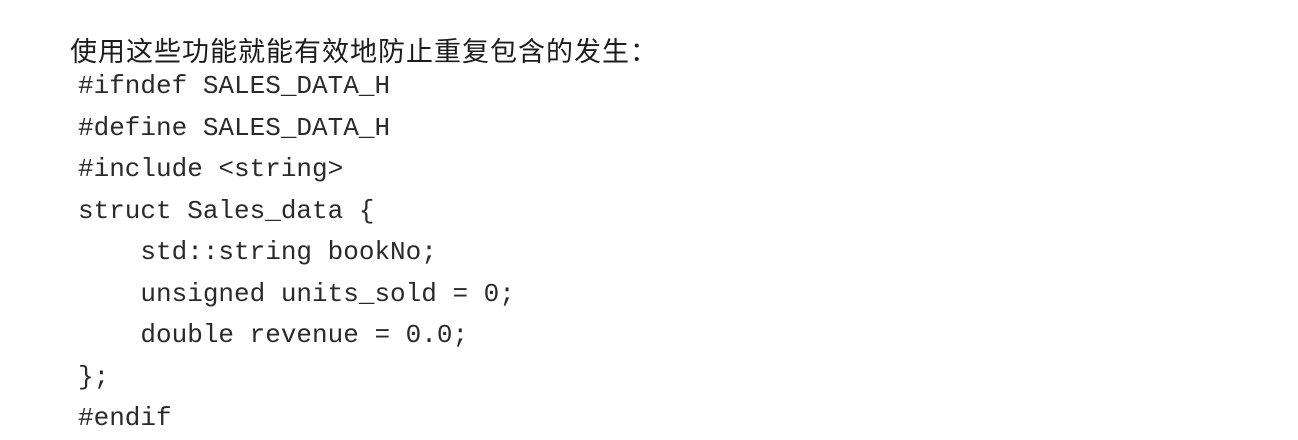 This screenshot has width=1298, height=440. Describe the element at coordinates (273, 335) in the screenshot. I see `code-line-member-revenue: double revenue = 0.0;` at that location.